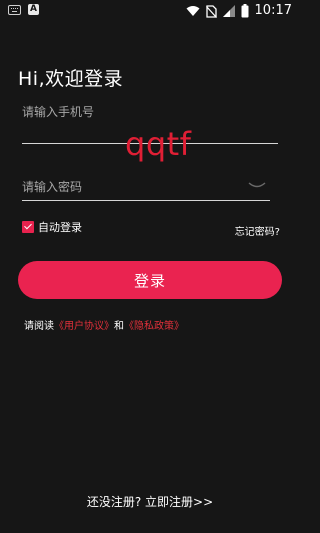  Describe the element at coordinates (154, 326) in the screenshot. I see `privacy-policy-link: 《隐私政策》` at that location.